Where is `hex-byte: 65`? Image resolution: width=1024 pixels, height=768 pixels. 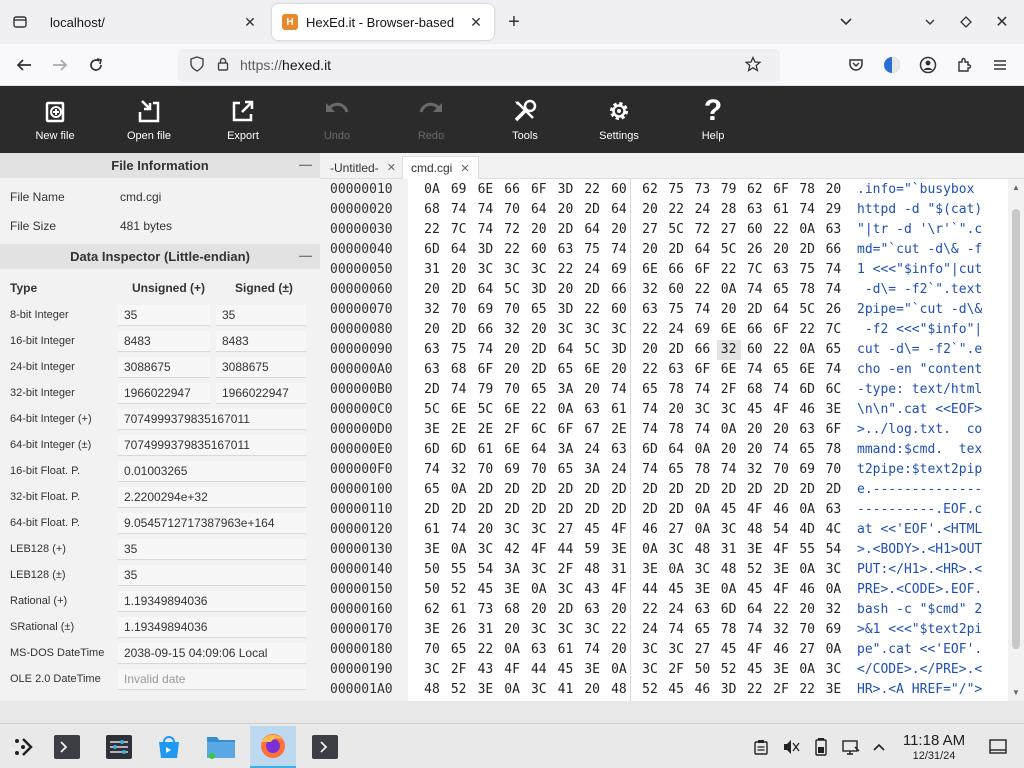 hex-byte: 65 is located at coordinates (539, 390).